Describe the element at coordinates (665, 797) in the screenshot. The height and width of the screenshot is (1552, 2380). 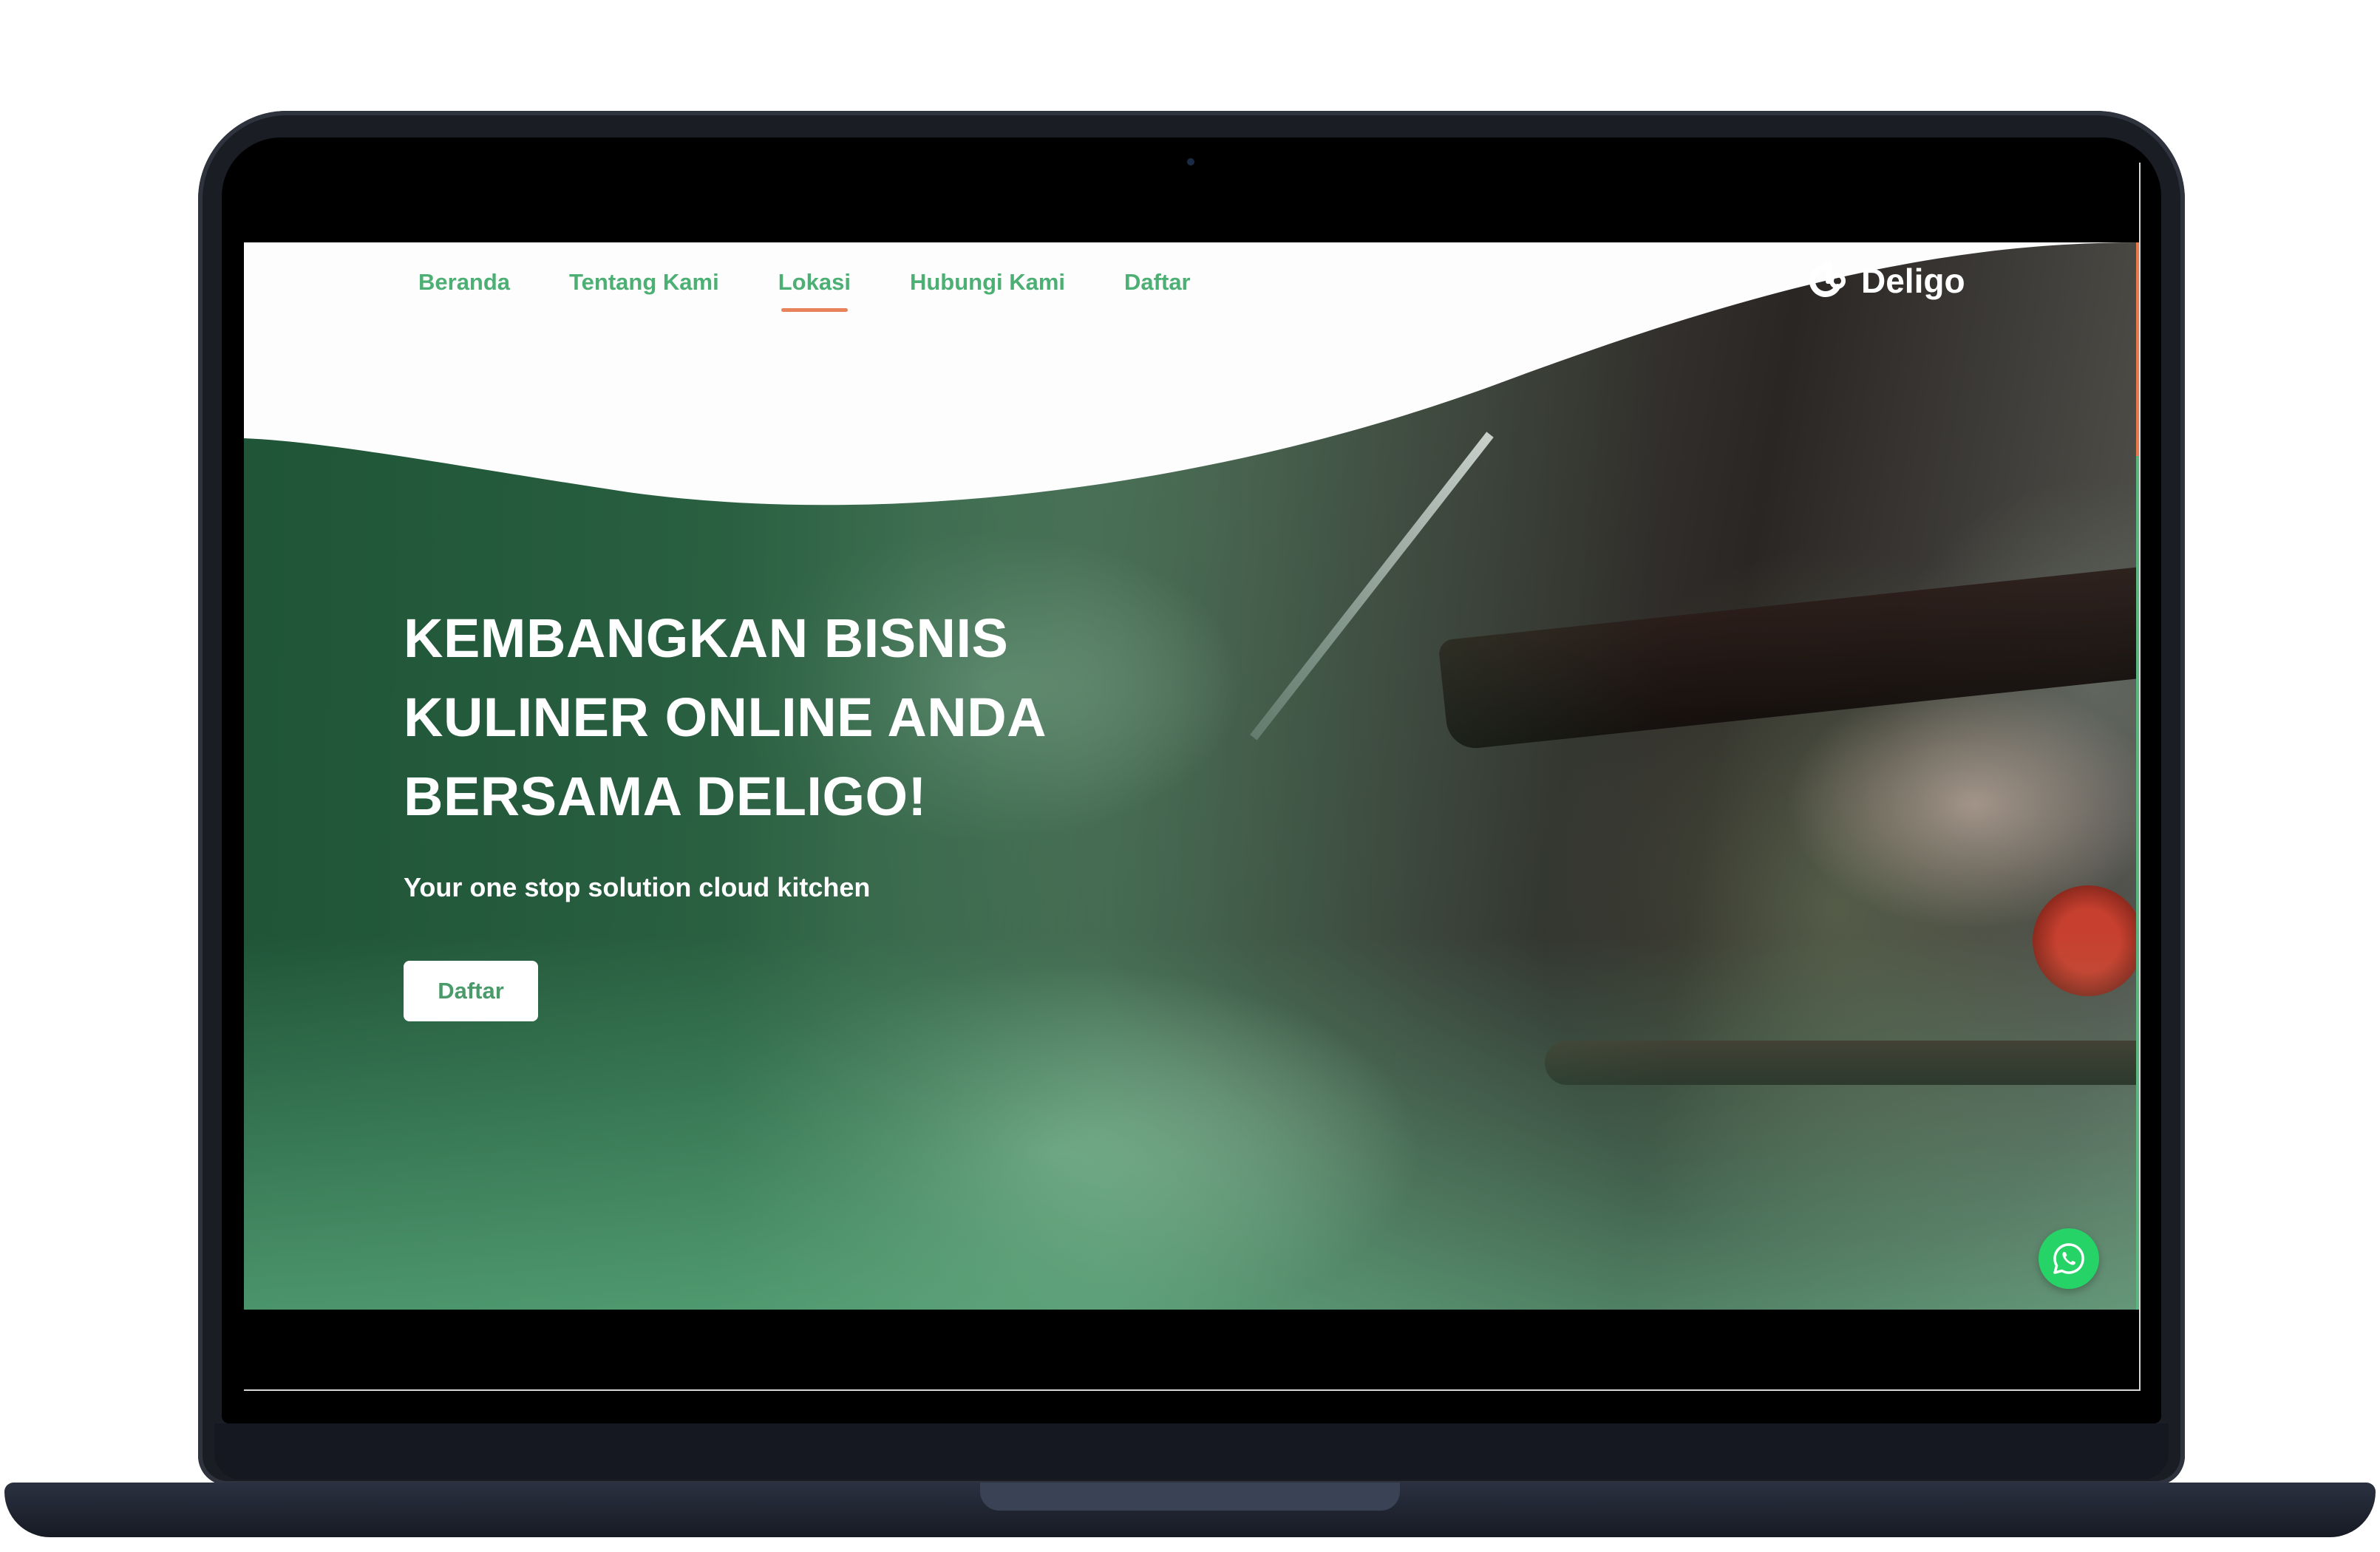
I see `hero-title-line-3: BERSAMA DELIGO!` at that location.